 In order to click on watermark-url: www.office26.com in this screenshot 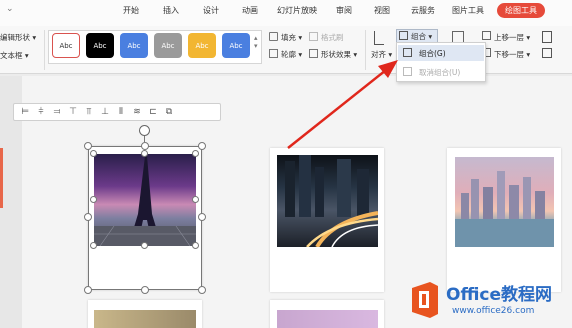, I will do `click(493, 311)`.